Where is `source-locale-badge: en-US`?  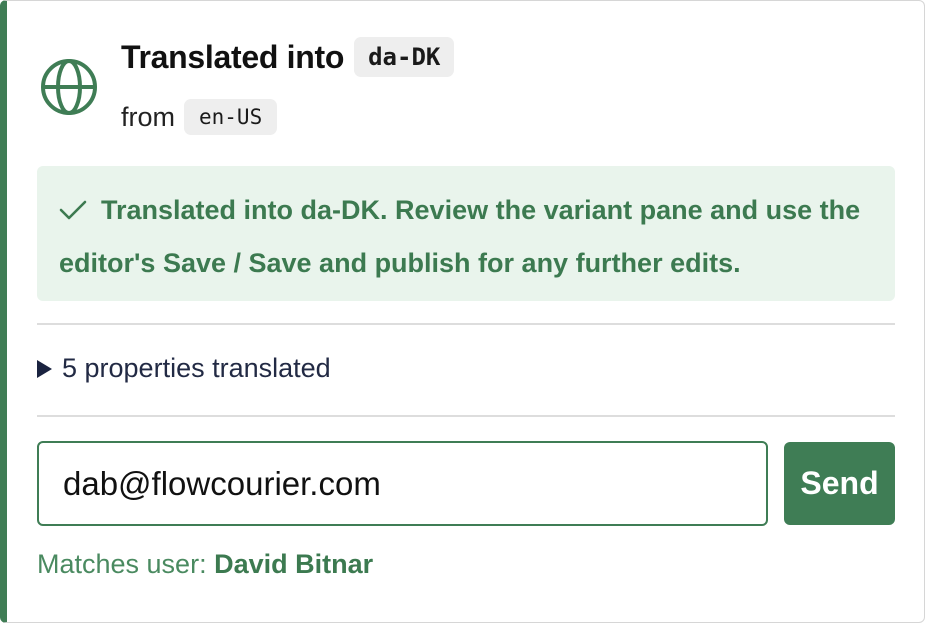
source-locale-badge: en-US is located at coordinates (231, 117).